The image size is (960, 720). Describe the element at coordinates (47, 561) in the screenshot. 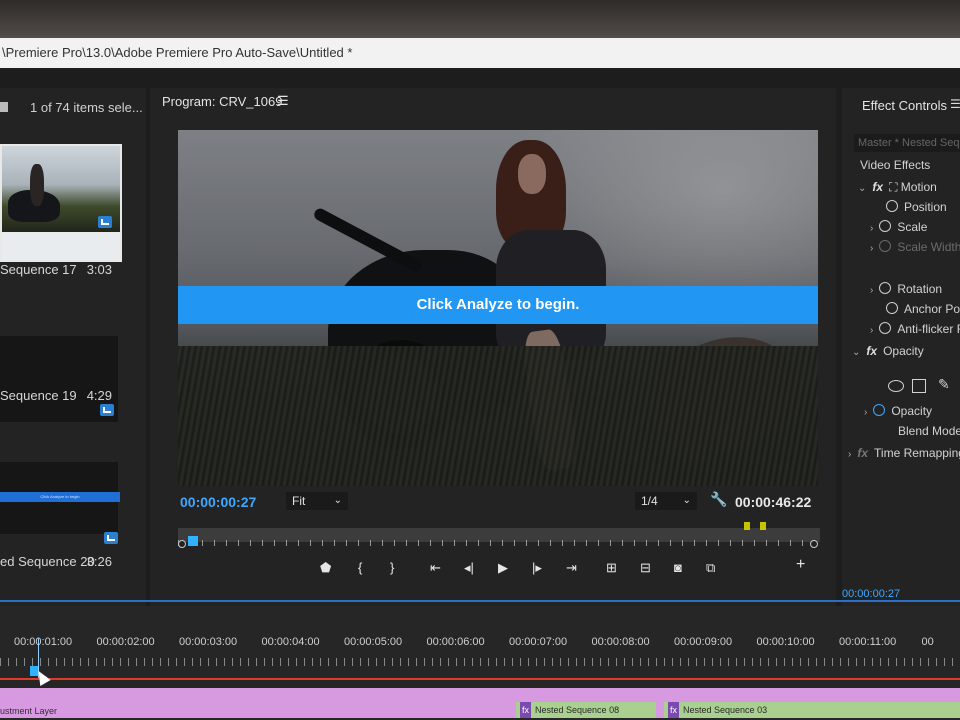

I see `item-name: ed Sequence 20` at that location.